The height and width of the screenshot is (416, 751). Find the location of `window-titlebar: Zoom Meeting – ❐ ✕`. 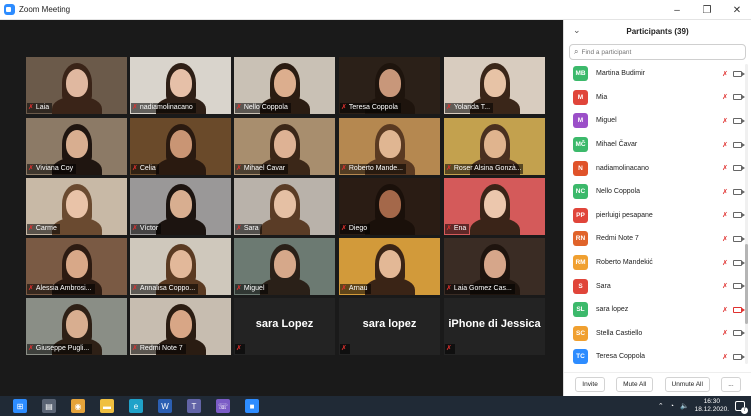

window-titlebar: Zoom Meeting – ❐ ✕ is located at coordinates (375, 10).